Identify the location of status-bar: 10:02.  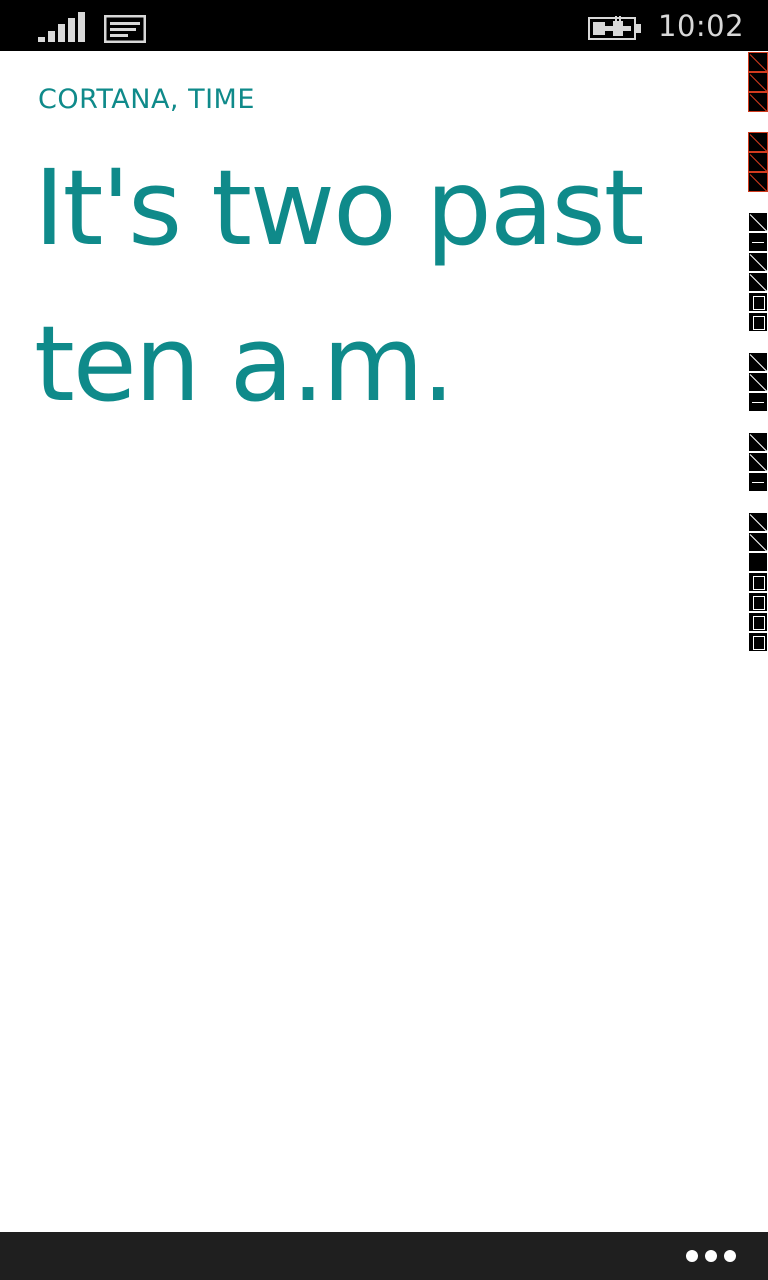
(384, 25).